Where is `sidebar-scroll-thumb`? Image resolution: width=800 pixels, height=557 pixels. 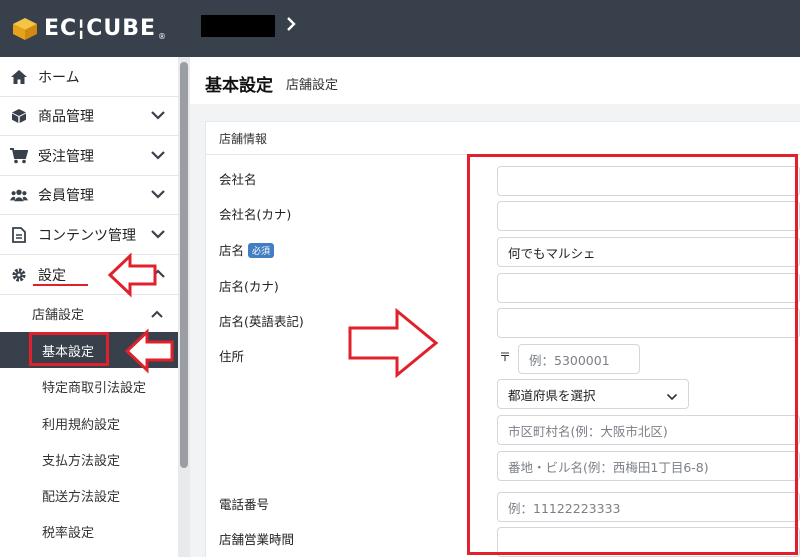
sidebar-scroll-thumb is located at coordinates (184, 265).